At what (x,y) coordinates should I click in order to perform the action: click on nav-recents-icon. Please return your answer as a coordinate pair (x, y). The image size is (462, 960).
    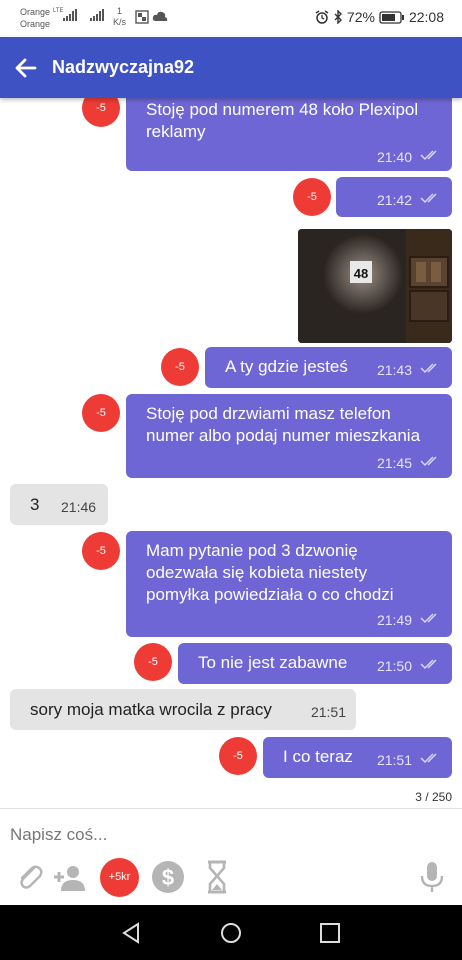
    Looking at the image, I should click on (330, 933).